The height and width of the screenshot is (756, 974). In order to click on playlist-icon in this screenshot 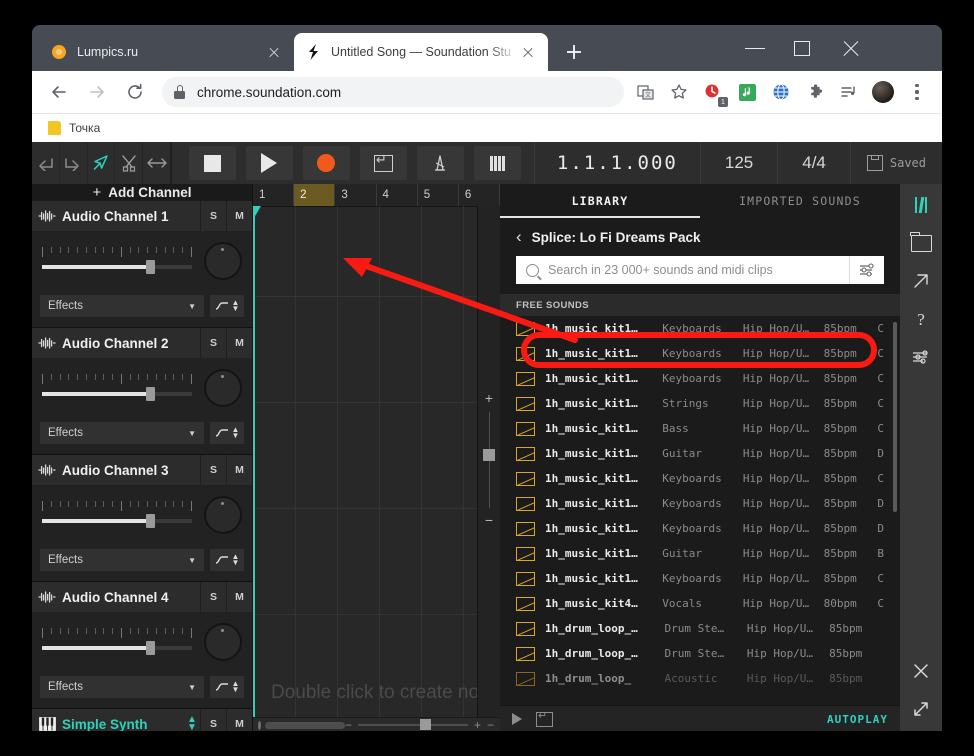, I will do `click(849, 92)`.